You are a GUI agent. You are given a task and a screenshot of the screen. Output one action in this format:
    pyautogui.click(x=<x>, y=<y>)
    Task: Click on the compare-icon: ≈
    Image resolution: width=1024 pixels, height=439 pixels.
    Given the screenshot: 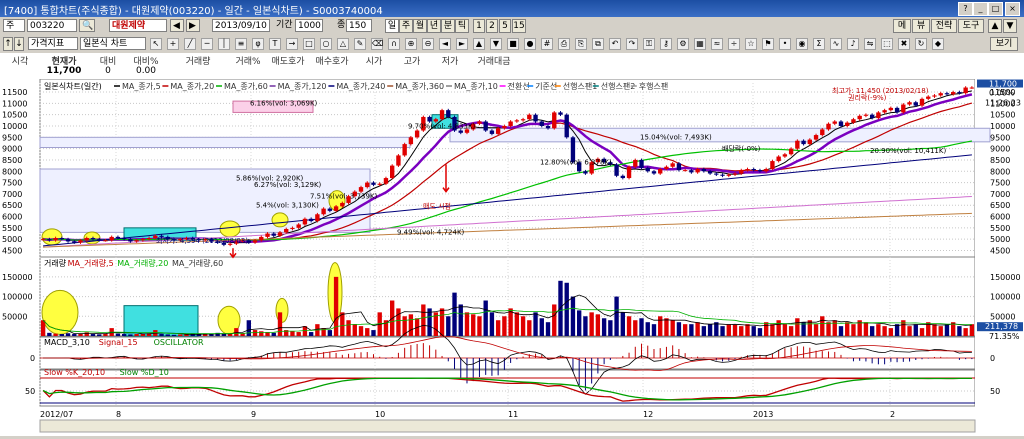 What is the action you would take?
    pyautogui.click(x=717, y=44)
    